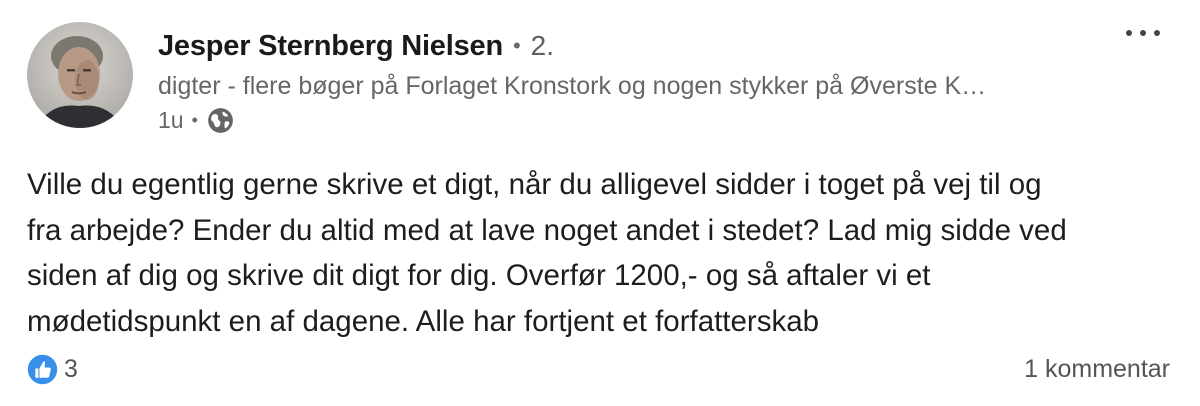 The image size is (1200, 406). What do you see at coordinates (1143, 33) in the screenshot?
I see `more-options-button` at bounding box center [1143, 33].